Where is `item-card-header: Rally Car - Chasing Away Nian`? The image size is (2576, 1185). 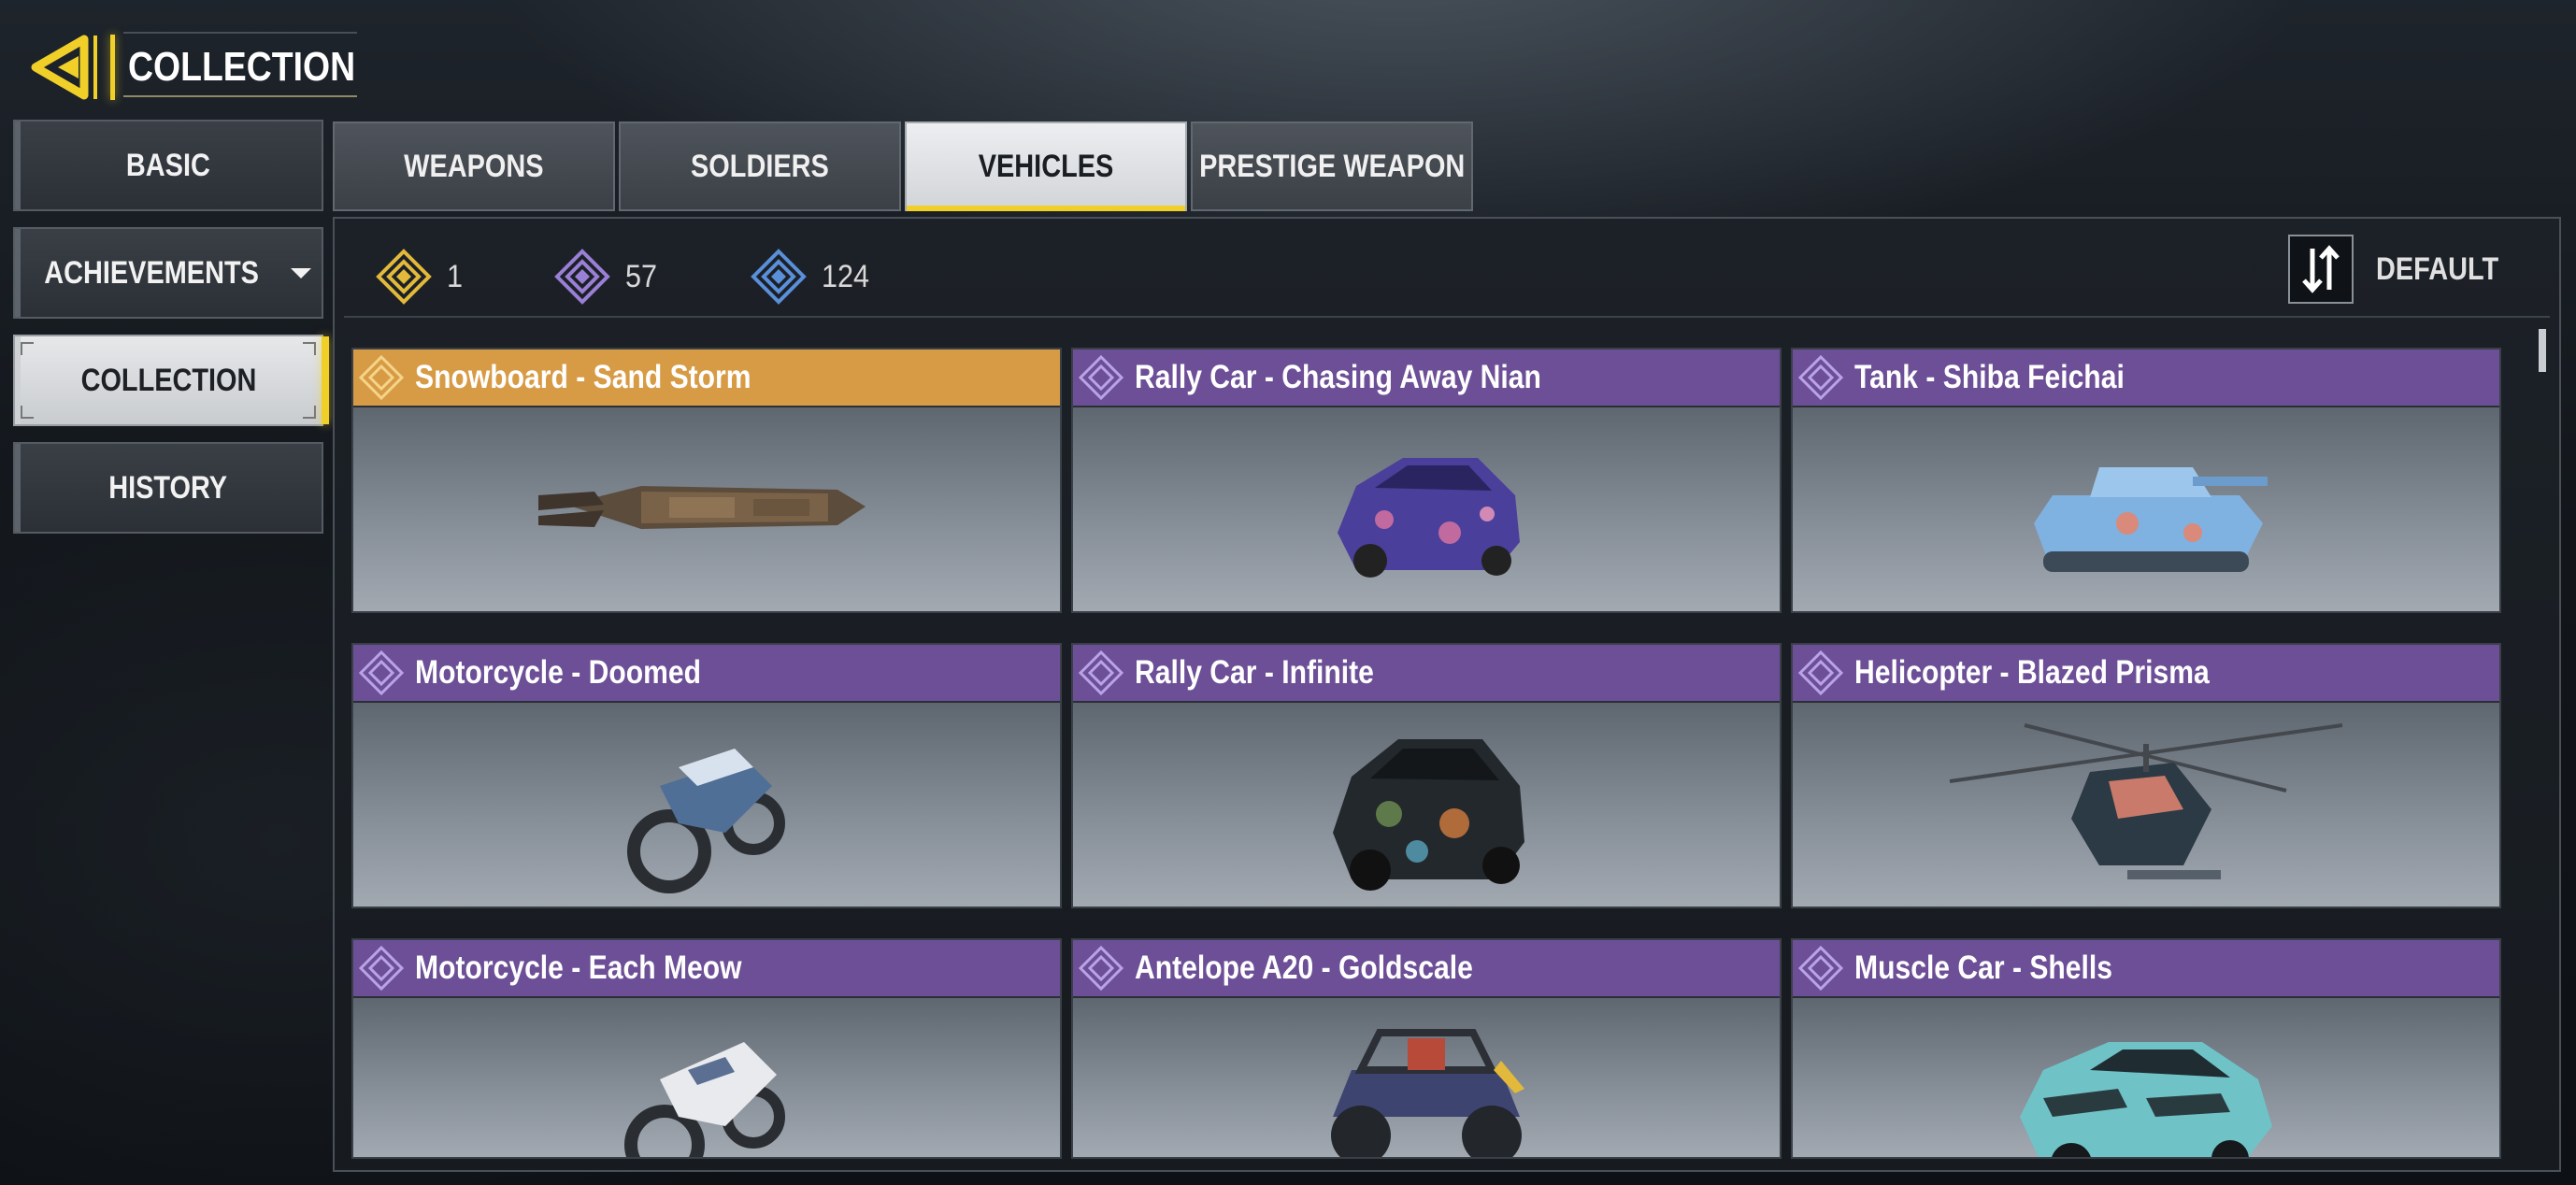 item-card-header: Rally Car - Chasing Away Nian is located at coordinates (1426, 378).